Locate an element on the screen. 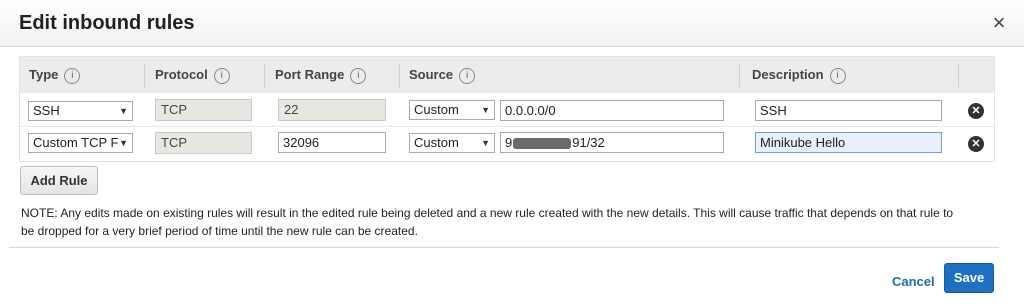 The height and width of the screenshot is (307, 1024). source-cidr-input: 0.0.0.0/0 is located at coordinates (612, 110).